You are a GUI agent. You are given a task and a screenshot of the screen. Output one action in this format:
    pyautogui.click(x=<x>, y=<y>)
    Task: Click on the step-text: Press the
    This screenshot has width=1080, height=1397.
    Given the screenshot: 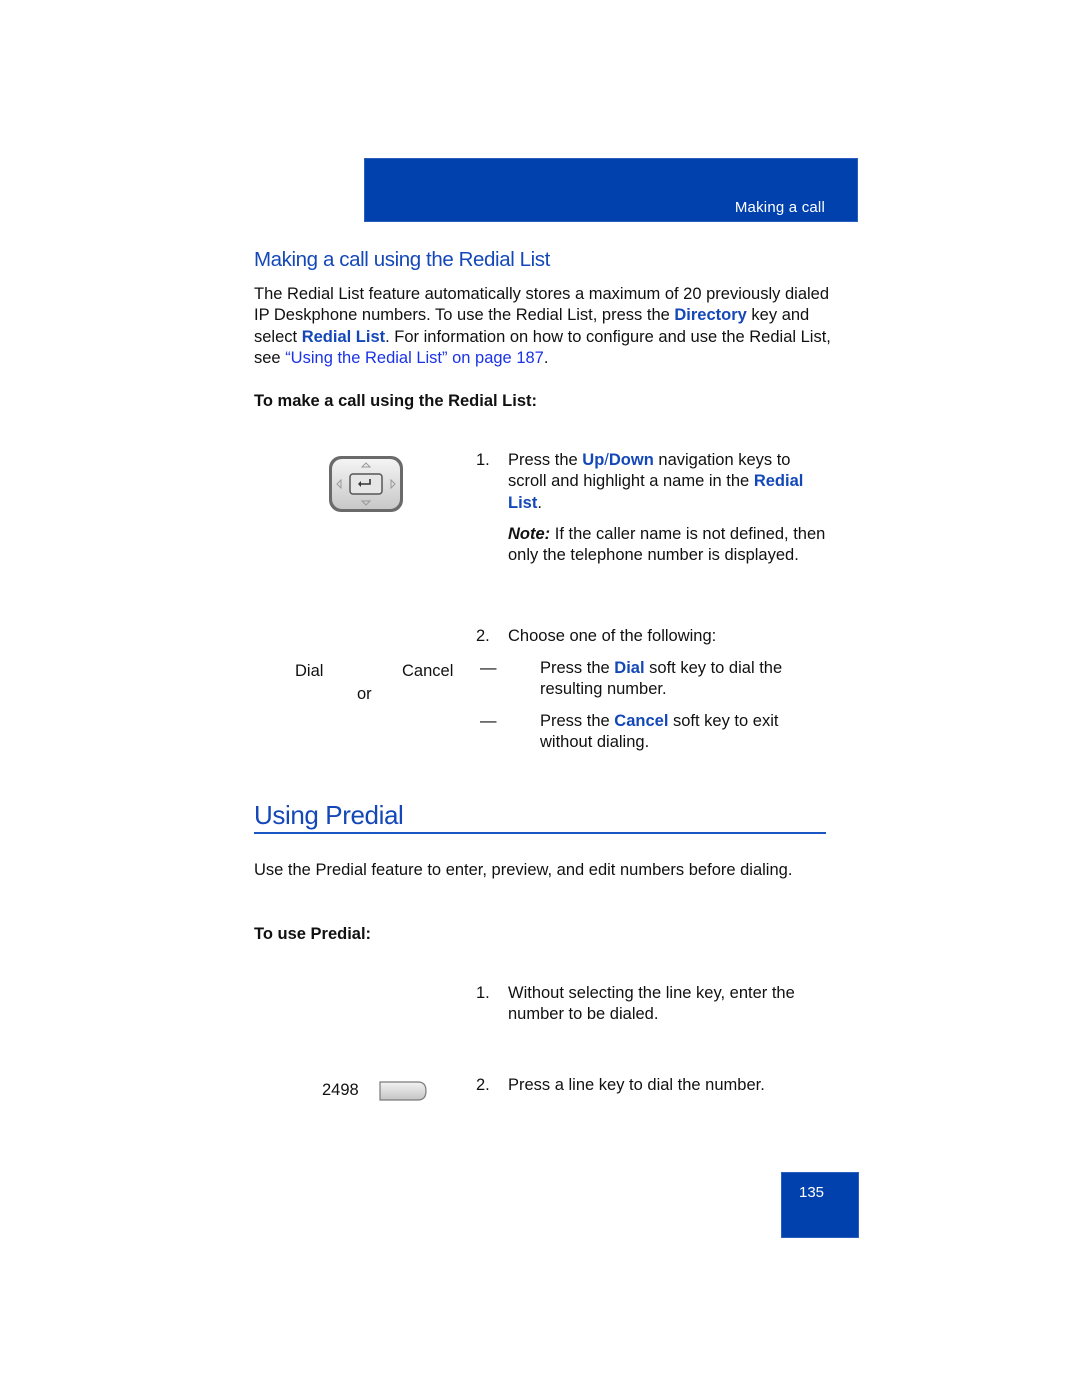 What is the action you would take?
    pyautogui.click(x=545, y=460)
    